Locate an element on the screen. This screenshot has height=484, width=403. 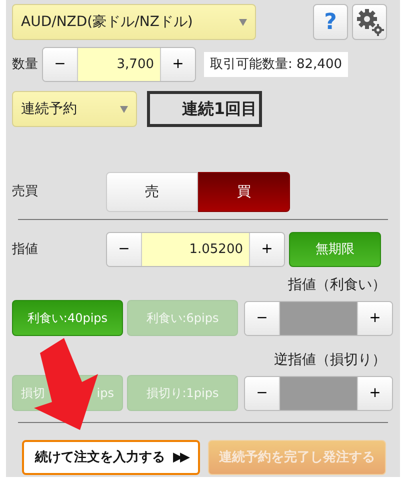
sequence-label: 連続1回目 is located at coordinates (204, 109).